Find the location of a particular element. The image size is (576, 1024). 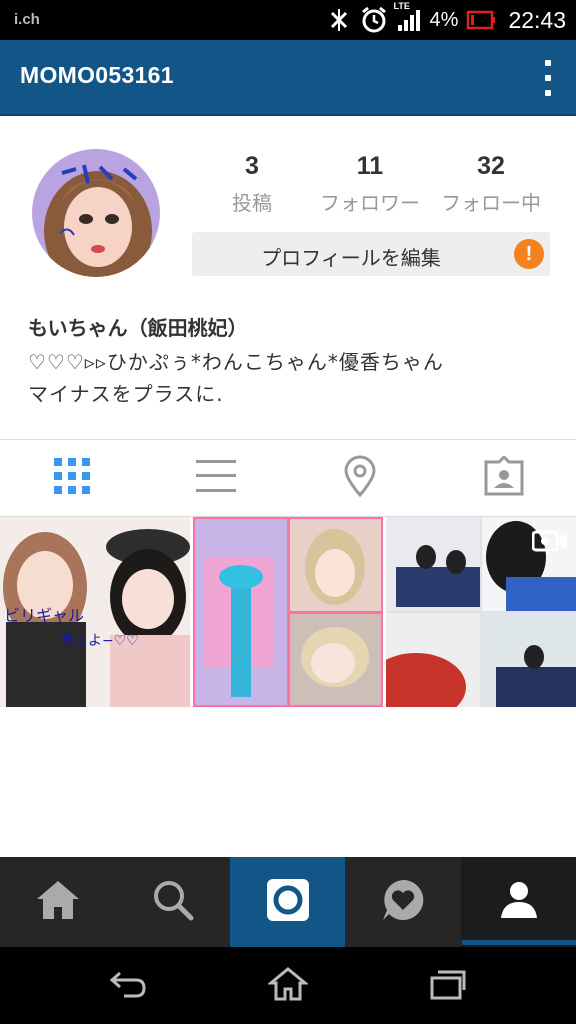

nav-profile is located at coordinates (518, 902).